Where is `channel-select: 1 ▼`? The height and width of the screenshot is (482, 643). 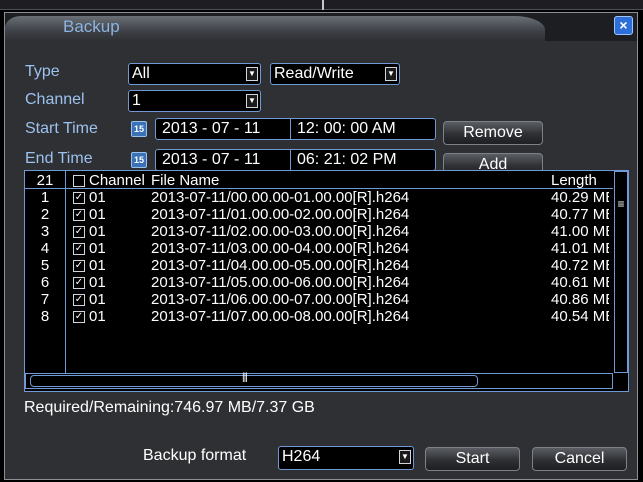
channel-select: 1 ▼ is located at coordinates (194, 101).